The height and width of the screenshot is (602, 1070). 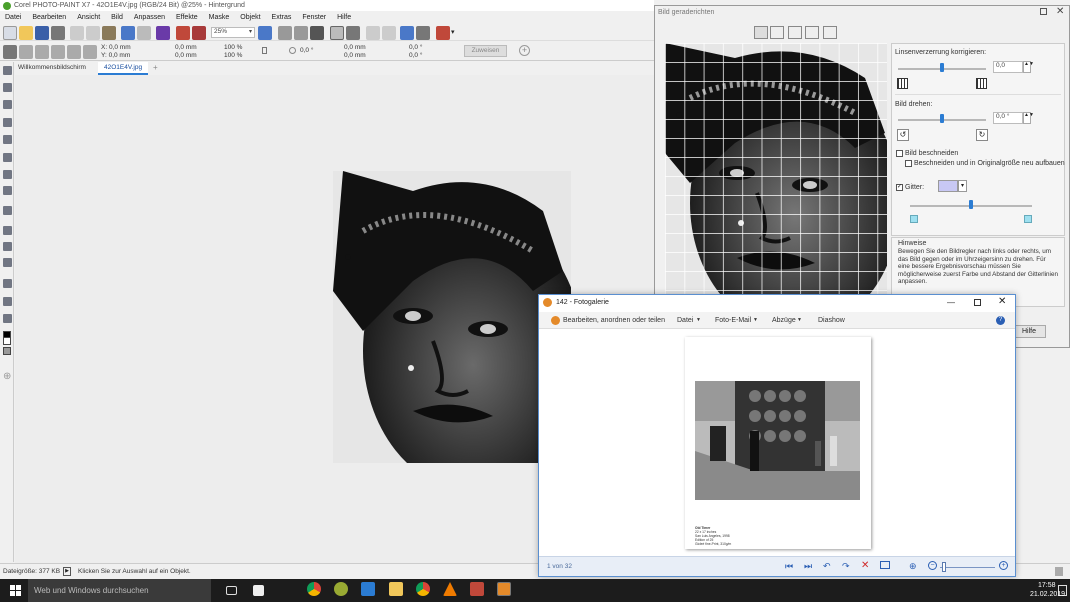 I want to click on export-icon, so click(x=199, y=33).